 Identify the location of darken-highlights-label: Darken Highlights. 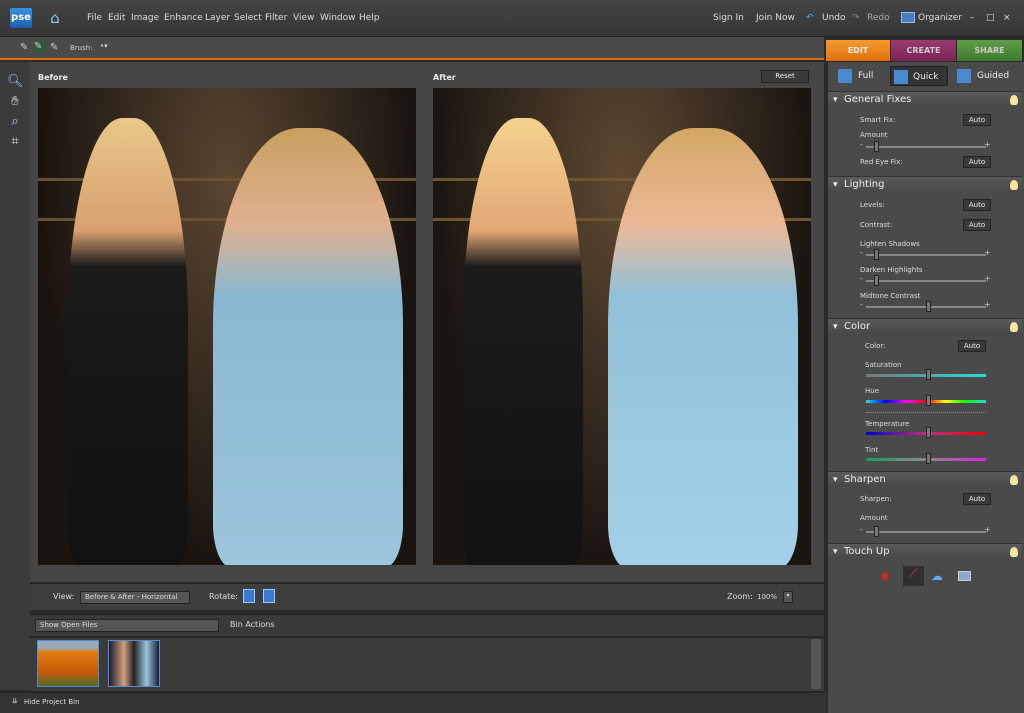
(891, 270).